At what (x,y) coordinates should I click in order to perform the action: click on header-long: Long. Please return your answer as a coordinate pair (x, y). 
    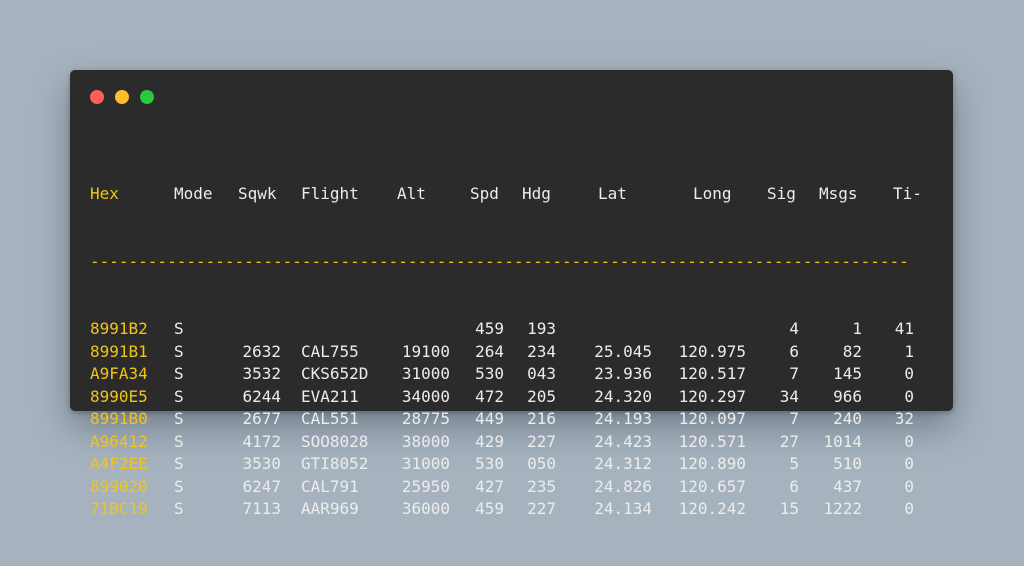
    Looking at the image, I should click on (712, 193).